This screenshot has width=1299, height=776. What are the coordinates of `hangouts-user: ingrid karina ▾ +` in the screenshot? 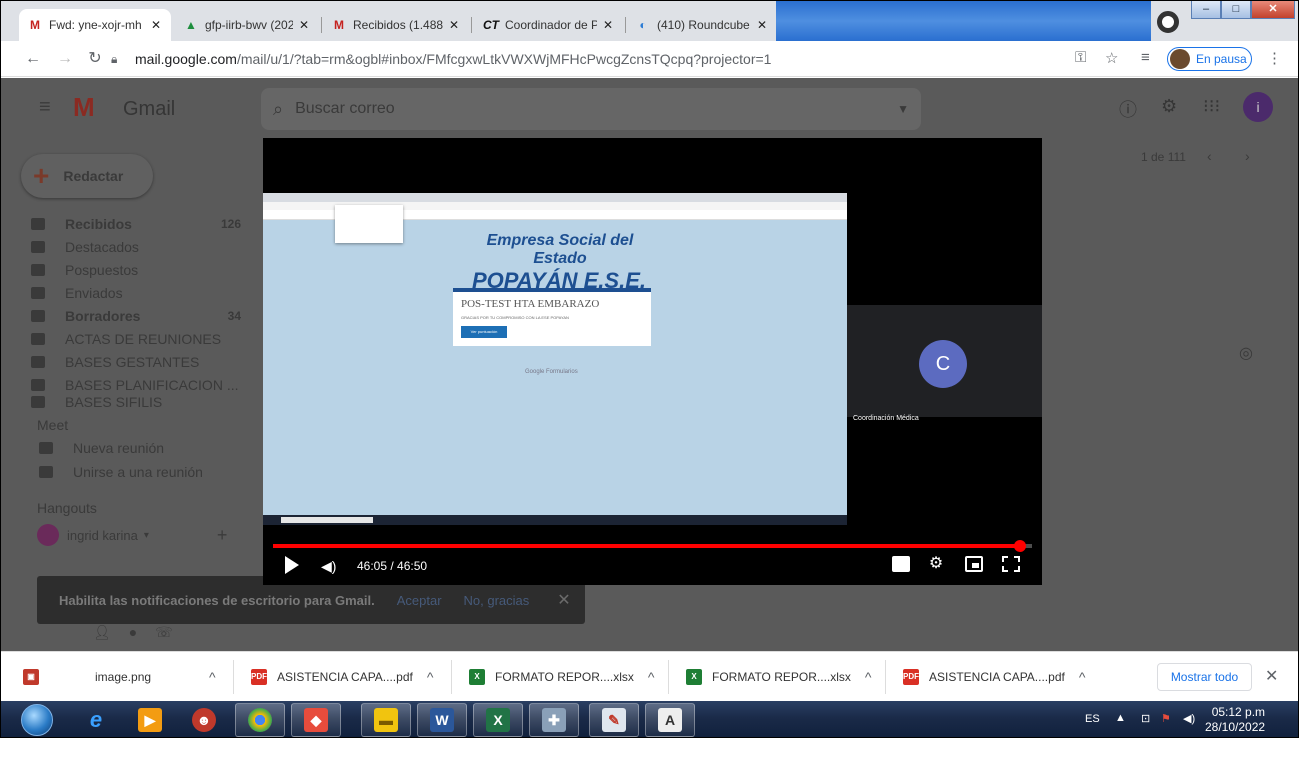 It's located at (132, 535).